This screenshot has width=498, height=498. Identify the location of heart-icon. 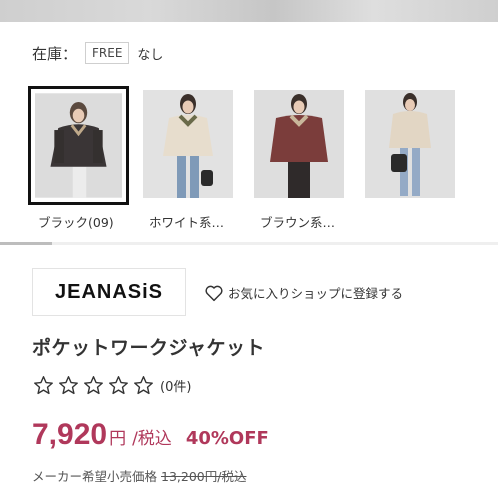
(214, 293).